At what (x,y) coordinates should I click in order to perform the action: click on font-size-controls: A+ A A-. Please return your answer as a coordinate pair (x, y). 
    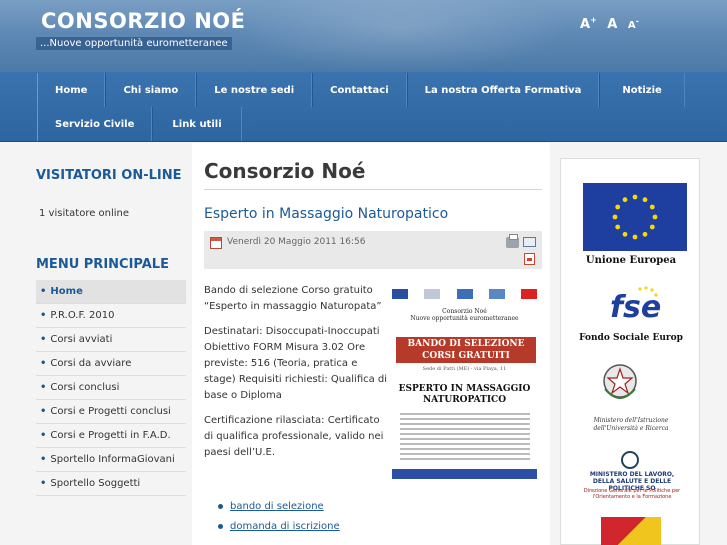
    Looking at the image, I should click on (612, 24).